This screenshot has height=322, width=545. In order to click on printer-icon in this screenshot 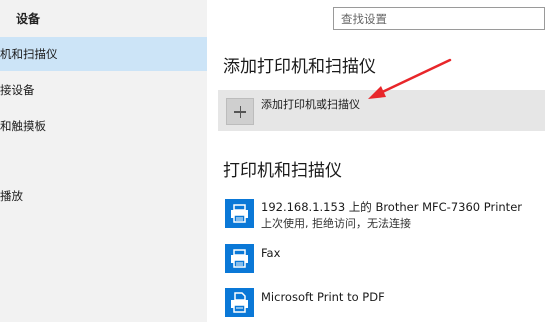, I will do `click(239, 213)`.